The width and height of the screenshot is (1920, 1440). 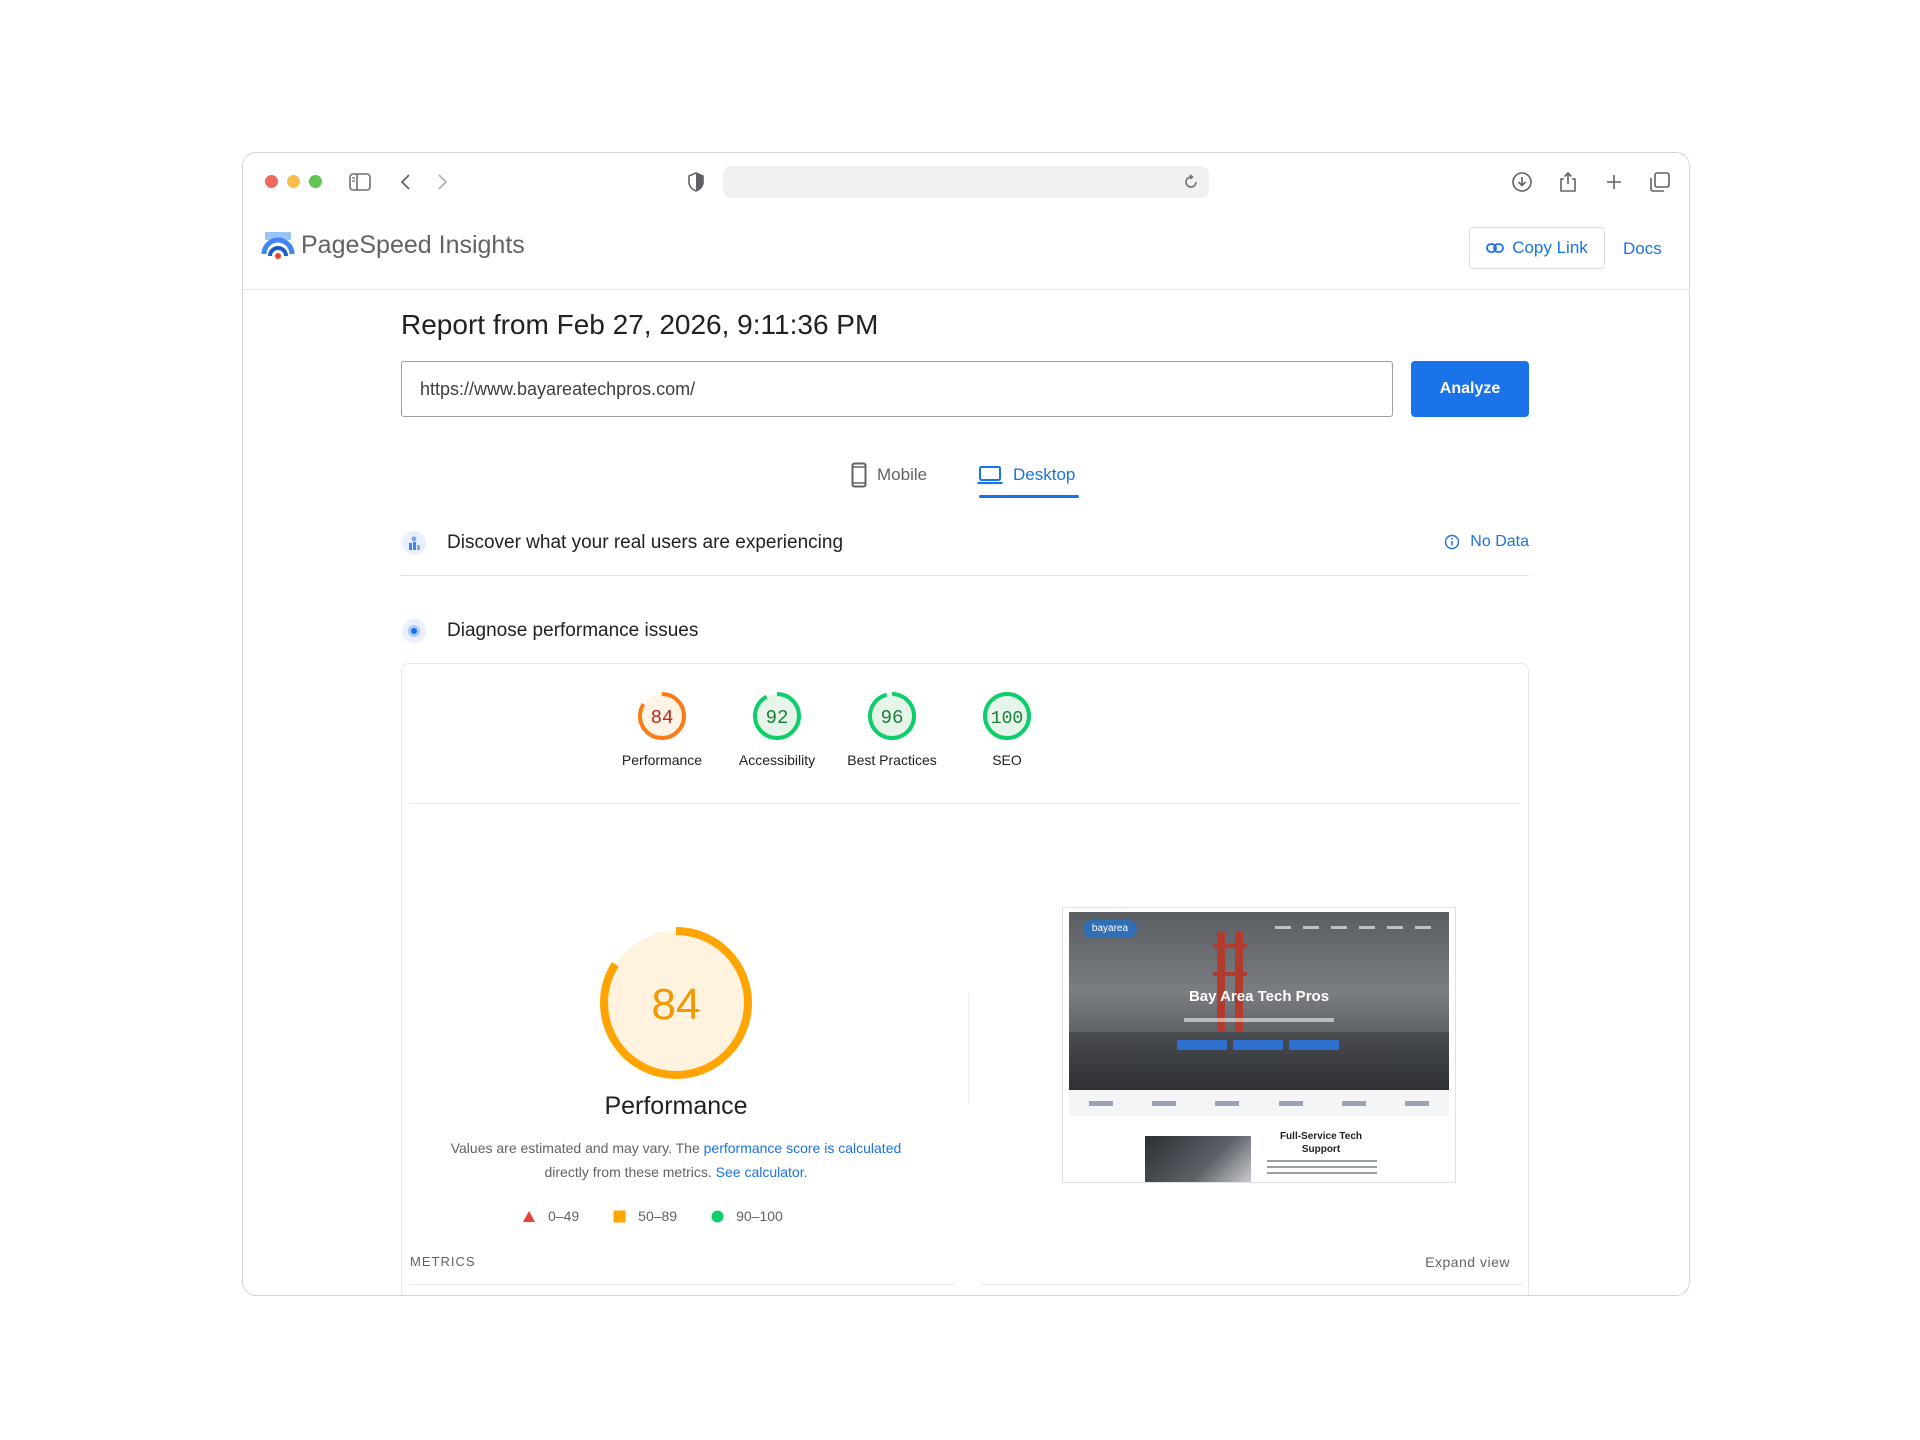 I want to click on square-icon, so click(x=619, y=1216).